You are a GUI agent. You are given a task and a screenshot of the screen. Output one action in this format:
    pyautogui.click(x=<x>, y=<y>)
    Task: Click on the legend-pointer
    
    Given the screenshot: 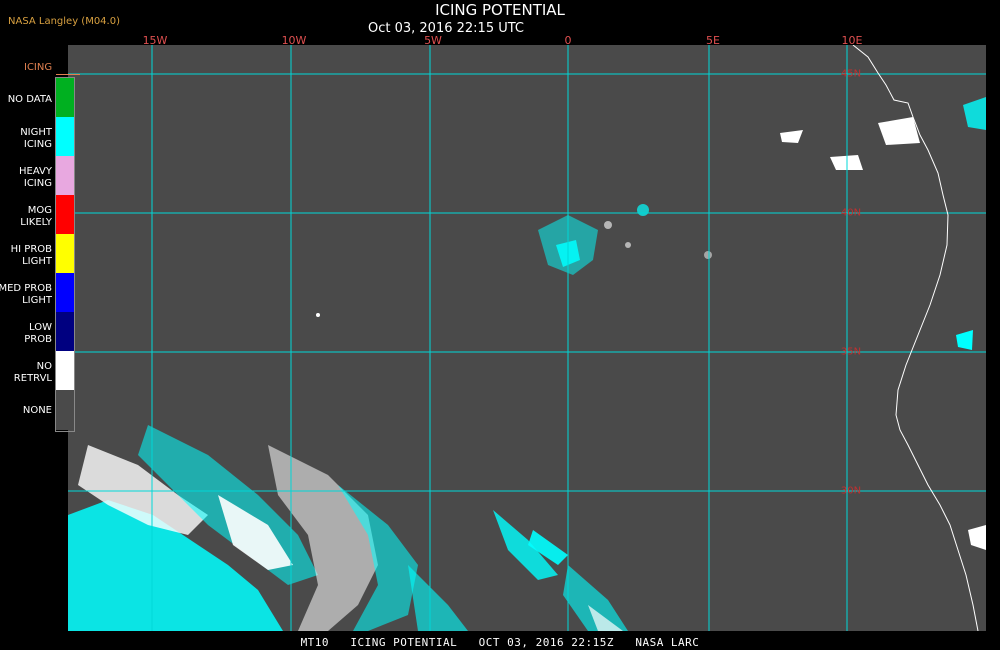 What is the action you would take?
    pyautogui.click(x=68, y=74)
    